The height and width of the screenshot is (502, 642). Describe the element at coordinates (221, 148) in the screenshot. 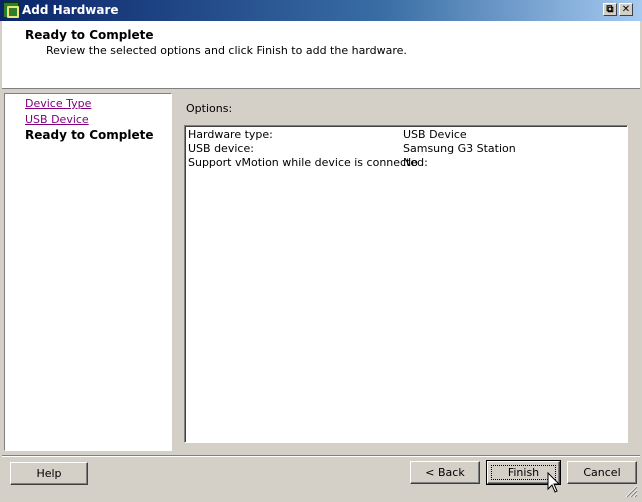

I see `option-label: USB device:` at that location.